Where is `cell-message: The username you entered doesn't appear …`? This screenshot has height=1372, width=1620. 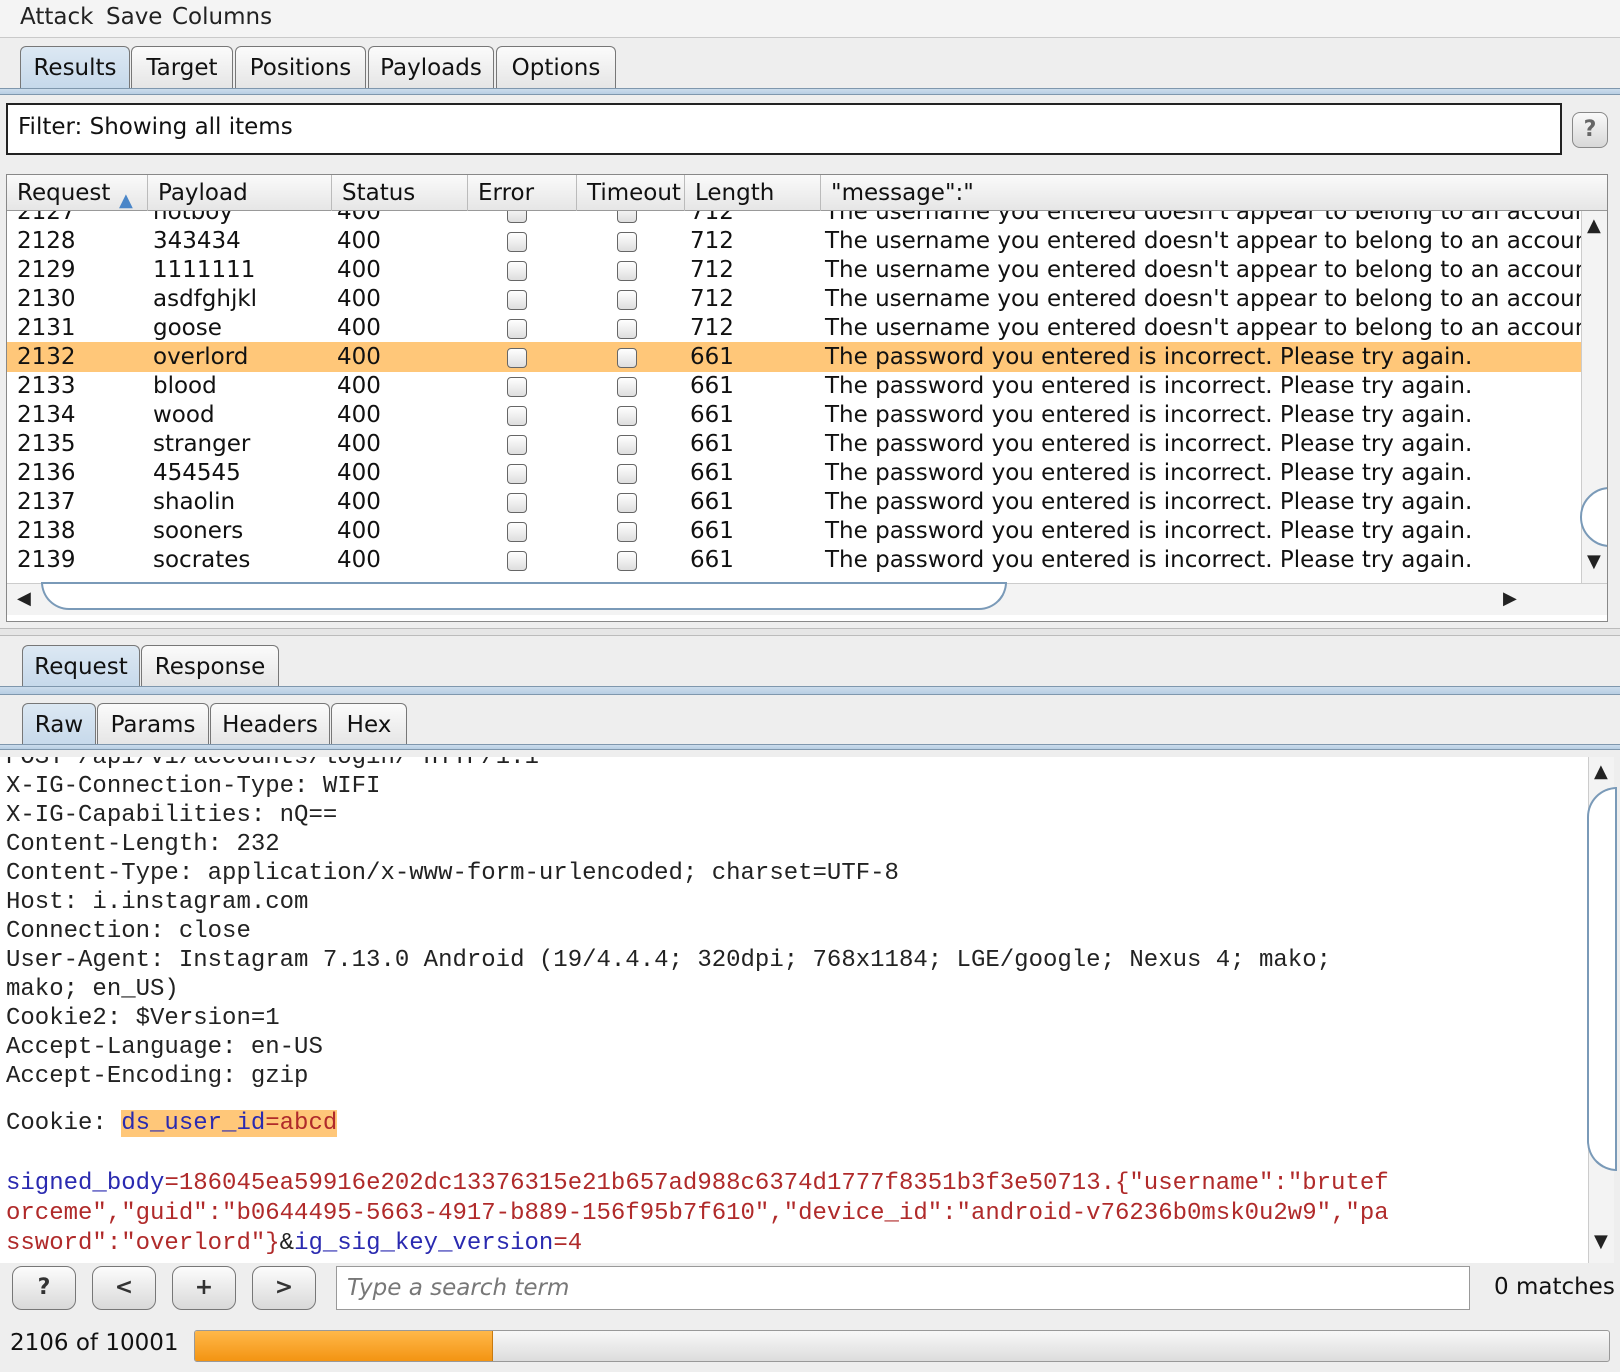 cell-message: The username you entered doesn't appear … is located at coordinates (1203, 328).